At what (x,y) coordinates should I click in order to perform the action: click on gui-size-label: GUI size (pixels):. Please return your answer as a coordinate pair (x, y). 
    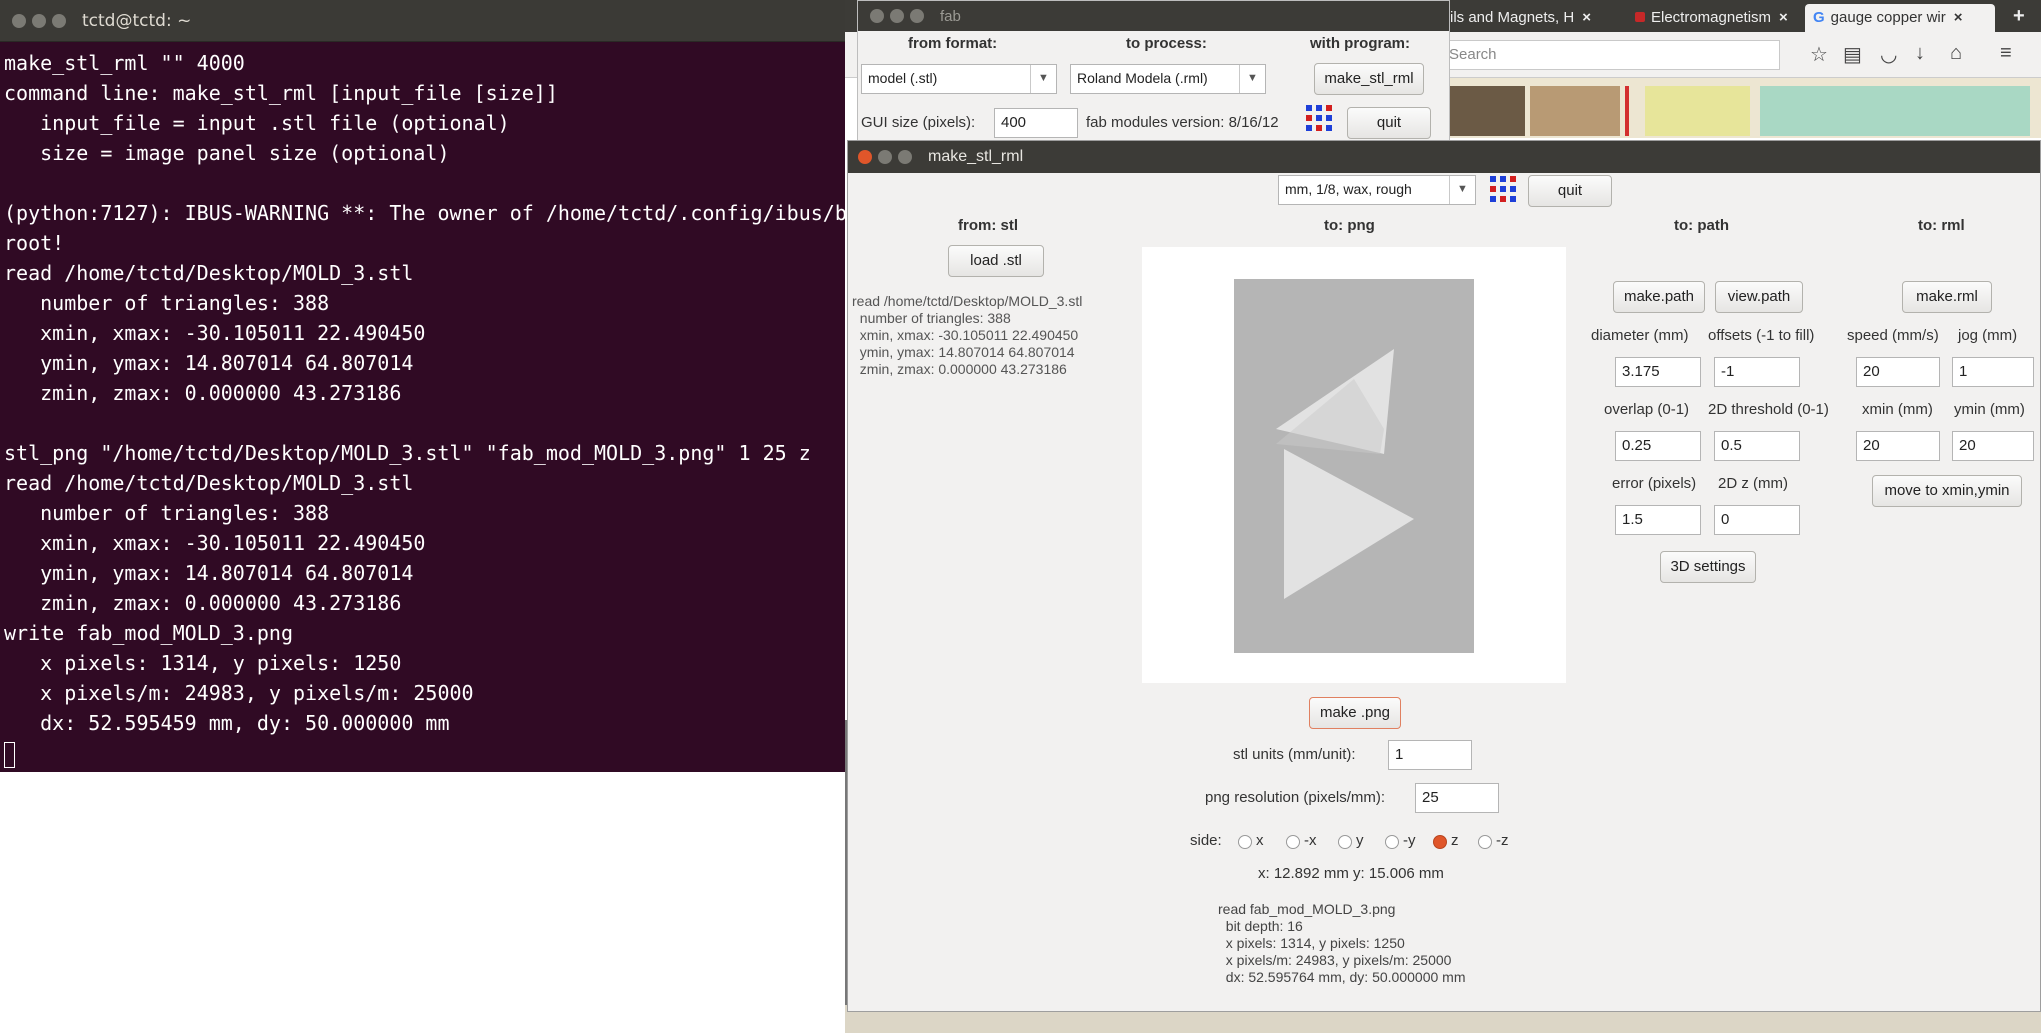
    Looking at the image, I should click on (918, 122).